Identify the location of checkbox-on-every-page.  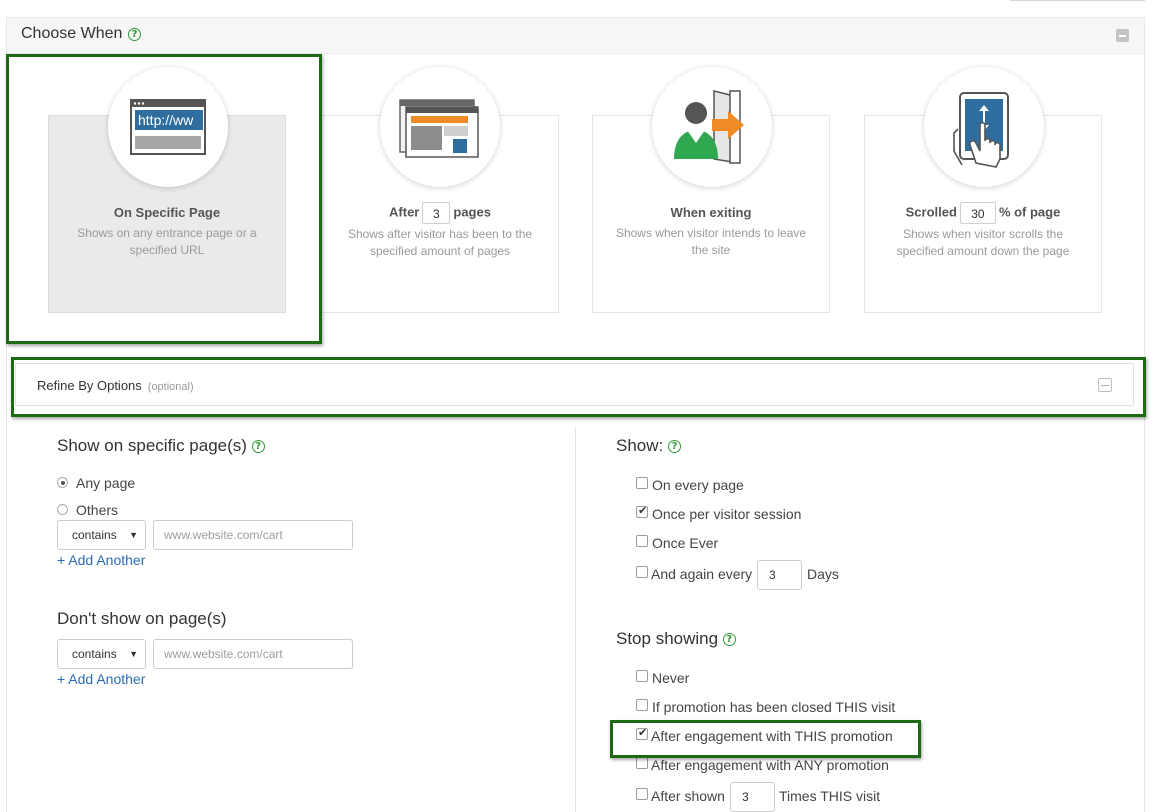
(642, 483).